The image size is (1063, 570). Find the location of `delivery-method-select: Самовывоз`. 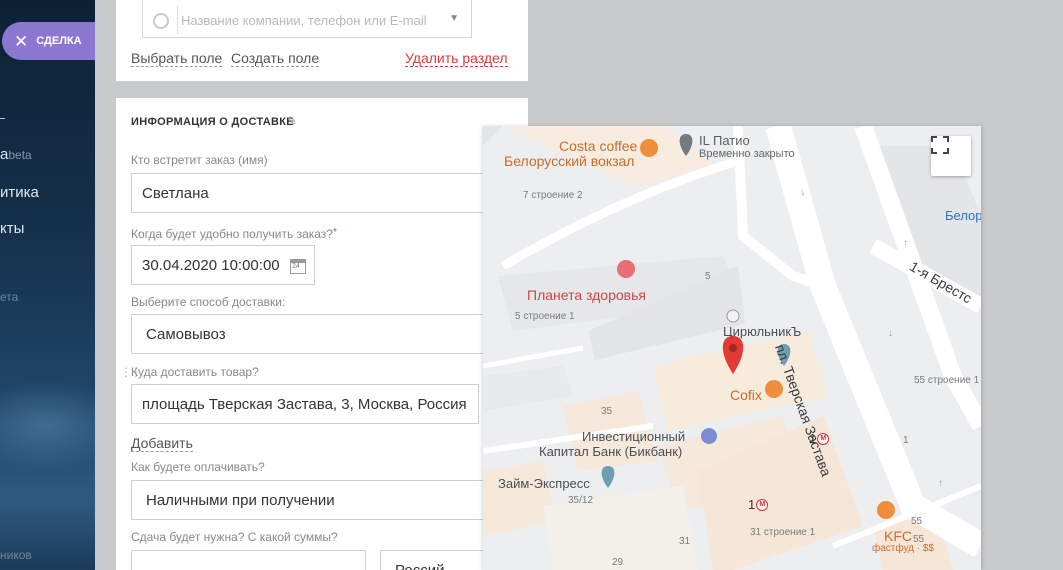

delivery-method-select: Самовывоз is located at coordinates (311, 334).